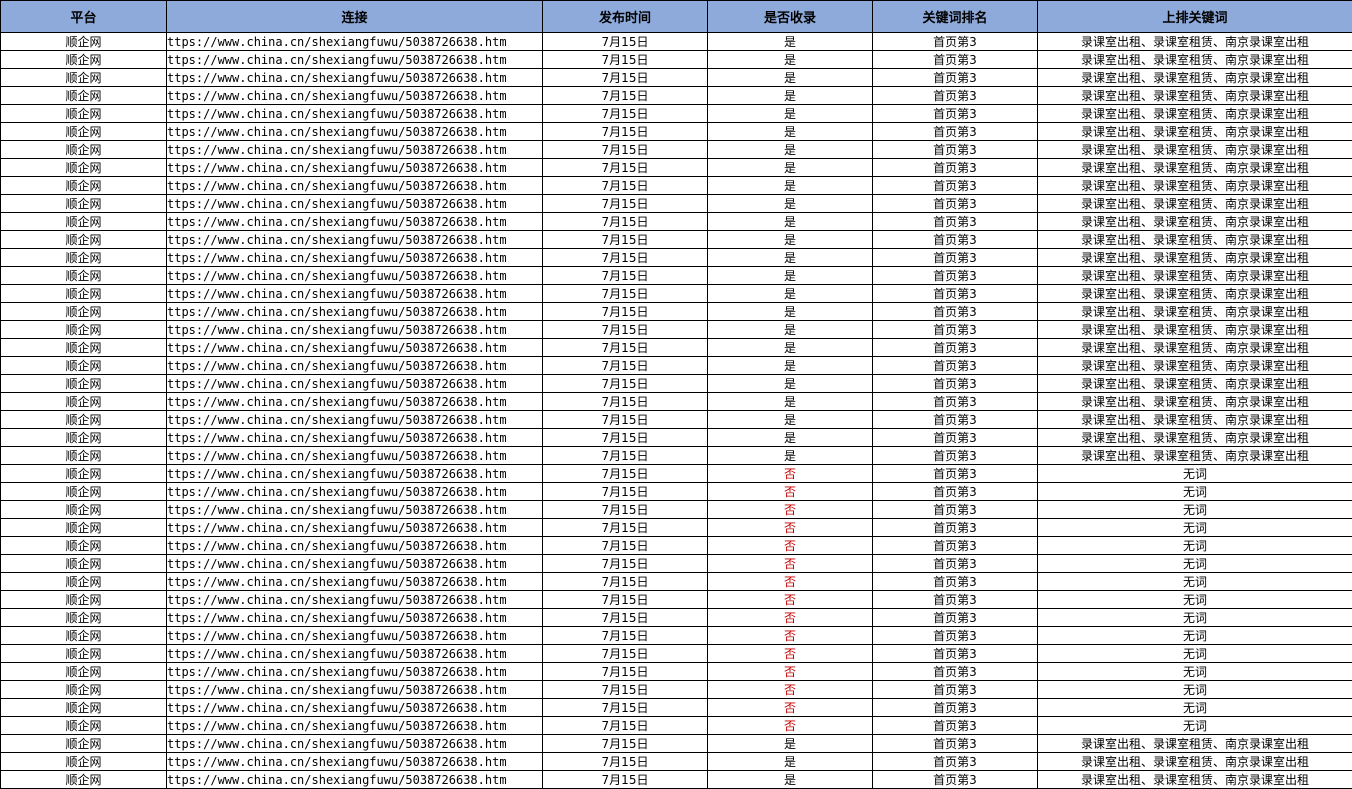 The width and height of the screenshot is (1352, 789). I want to click on header-link: 连接, so click(354, 16).